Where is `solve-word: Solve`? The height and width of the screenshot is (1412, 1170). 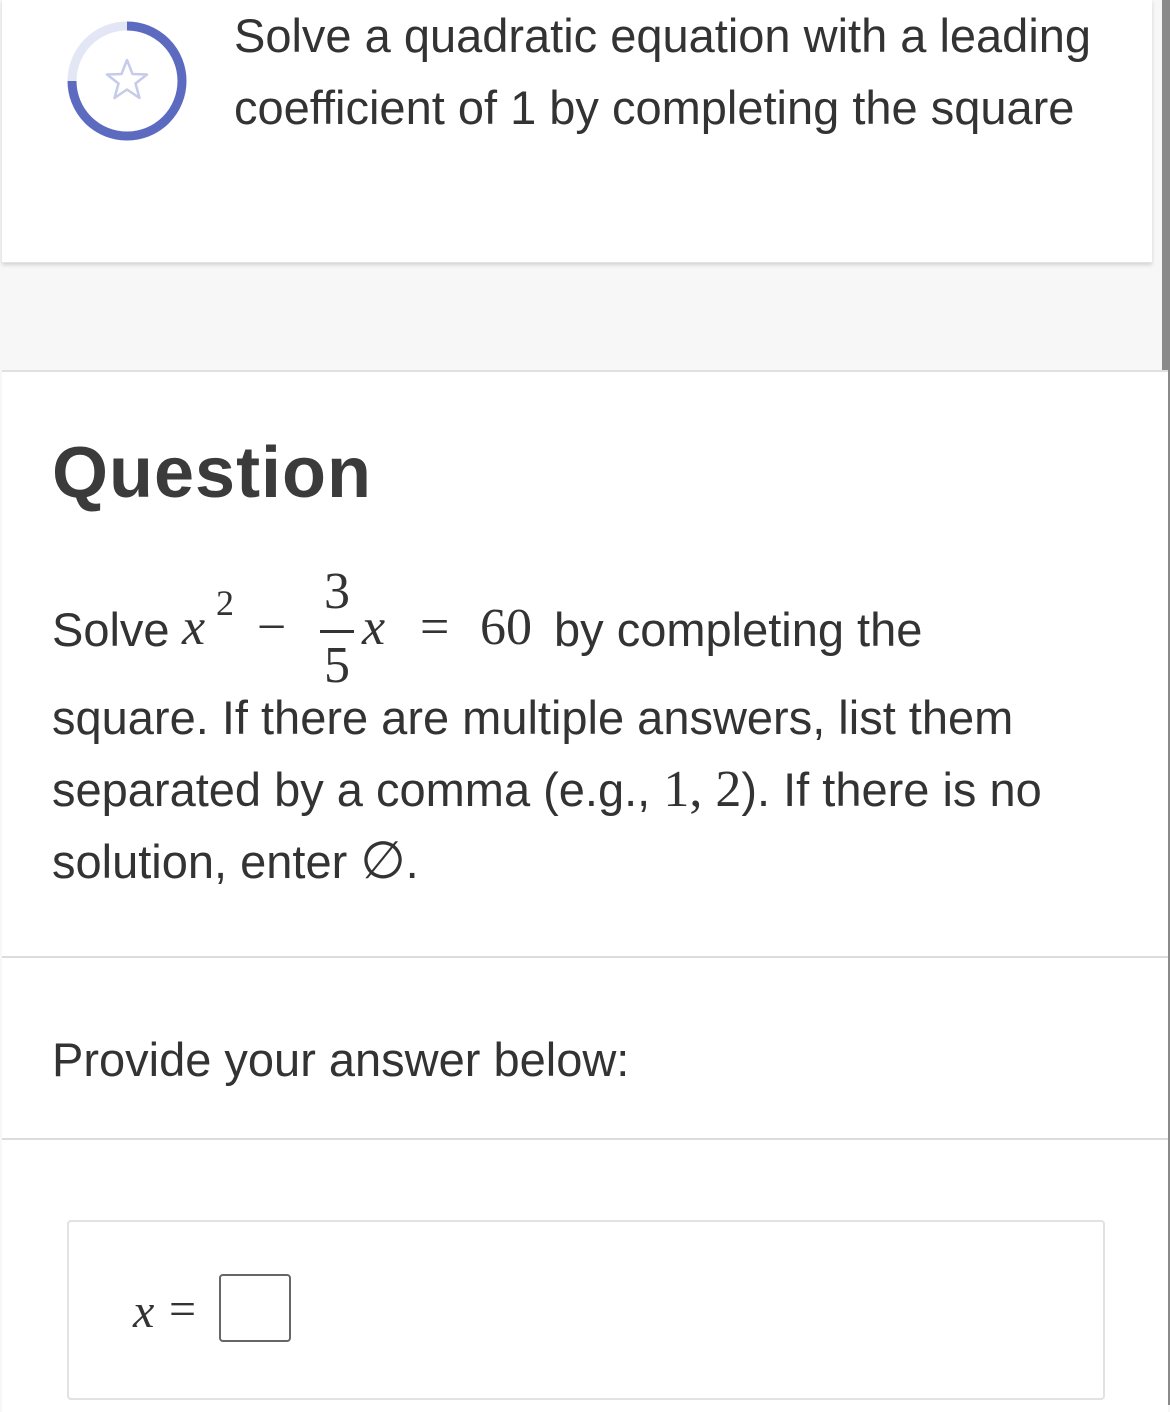
solve-word: Solve is located at coordinates (111, 629).